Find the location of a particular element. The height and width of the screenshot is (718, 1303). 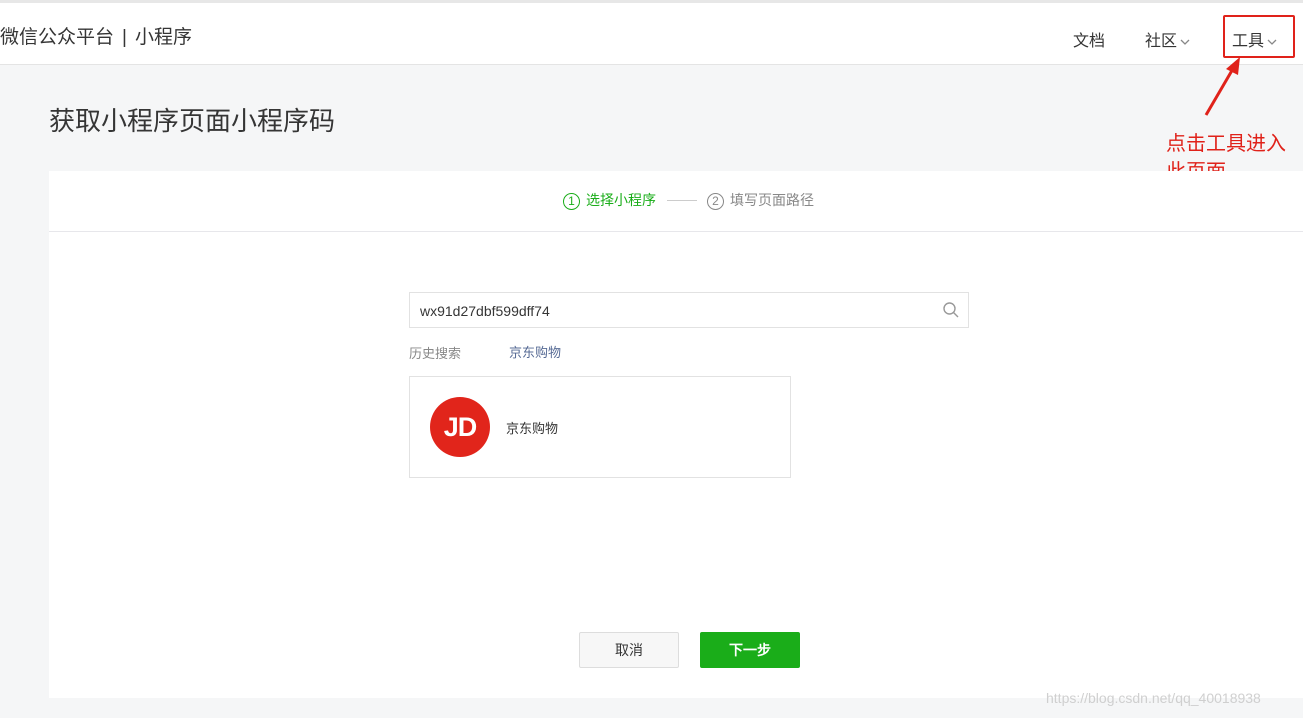

history-label: 历史搜索 is located at coordinates (435, 353).